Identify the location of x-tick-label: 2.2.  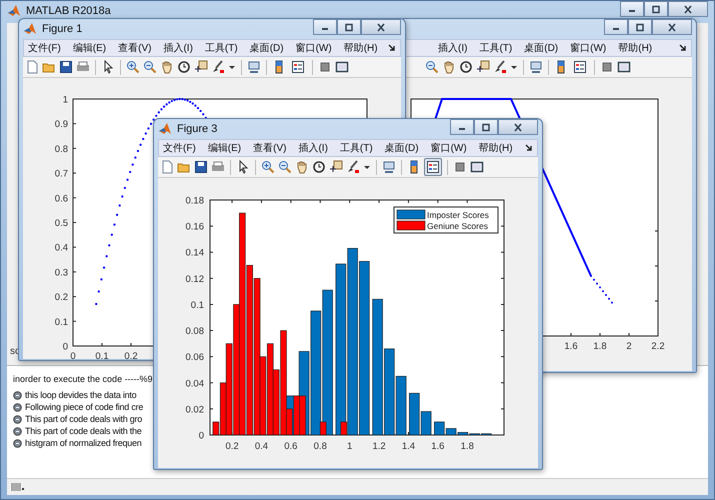
(658, 346).